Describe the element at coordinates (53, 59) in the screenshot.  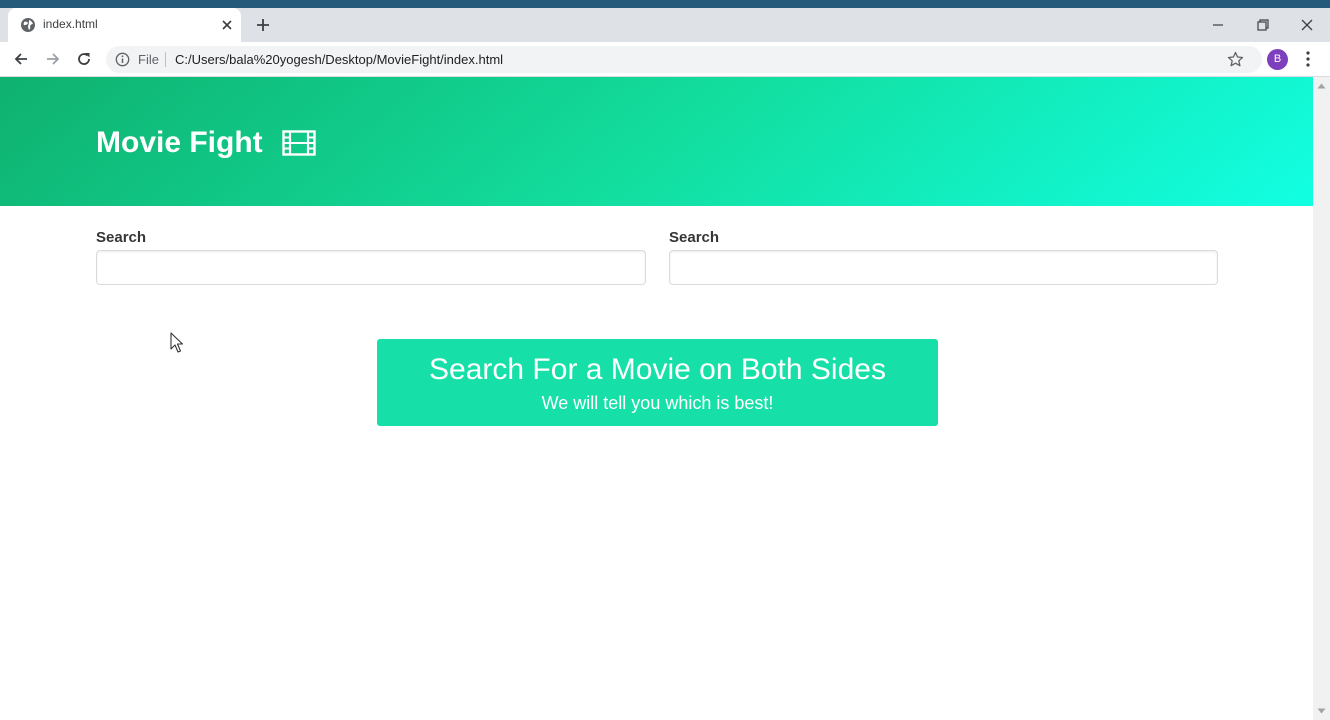
I see `forward-icon` at that location.